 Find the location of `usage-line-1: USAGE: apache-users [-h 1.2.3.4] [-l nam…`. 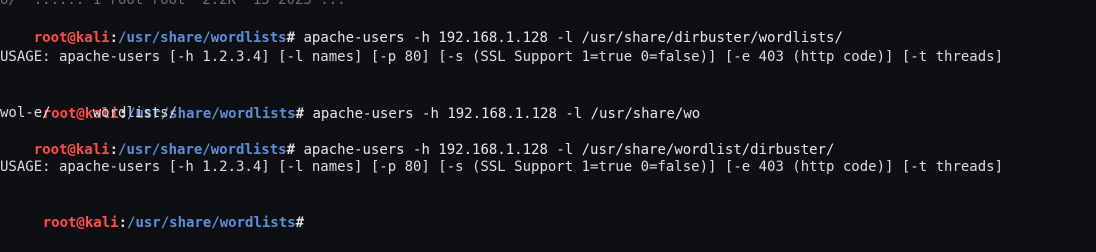

usage-line-1: USAGE: apache-users [-h 1.2.3.4] [-l nam… is located at coordinates (502, 57).